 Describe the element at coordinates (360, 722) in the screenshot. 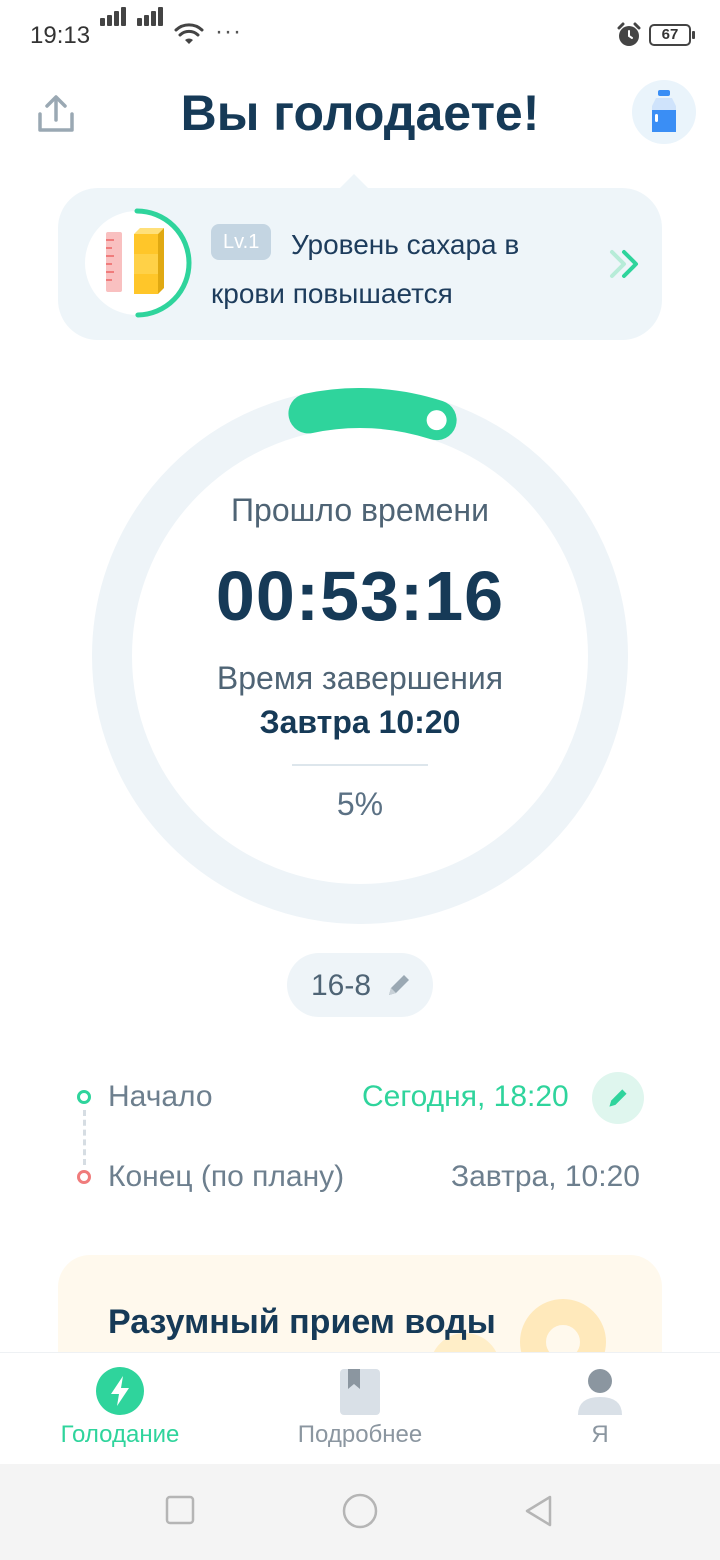

I see `end-time-value: Завтра 10:20` at that location.